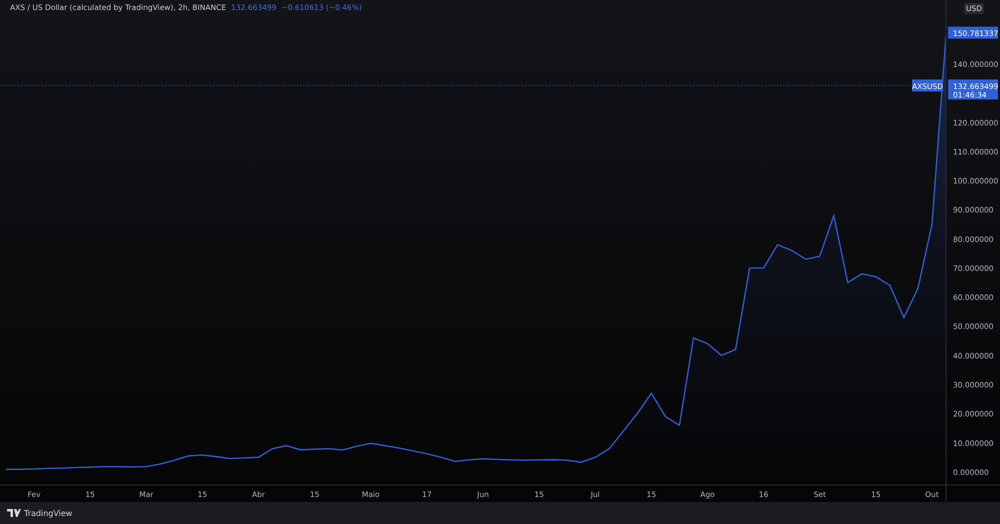 This screenshot has width=1000, height=524. I want to click on brand-name: TradingView, so click(48, 513).